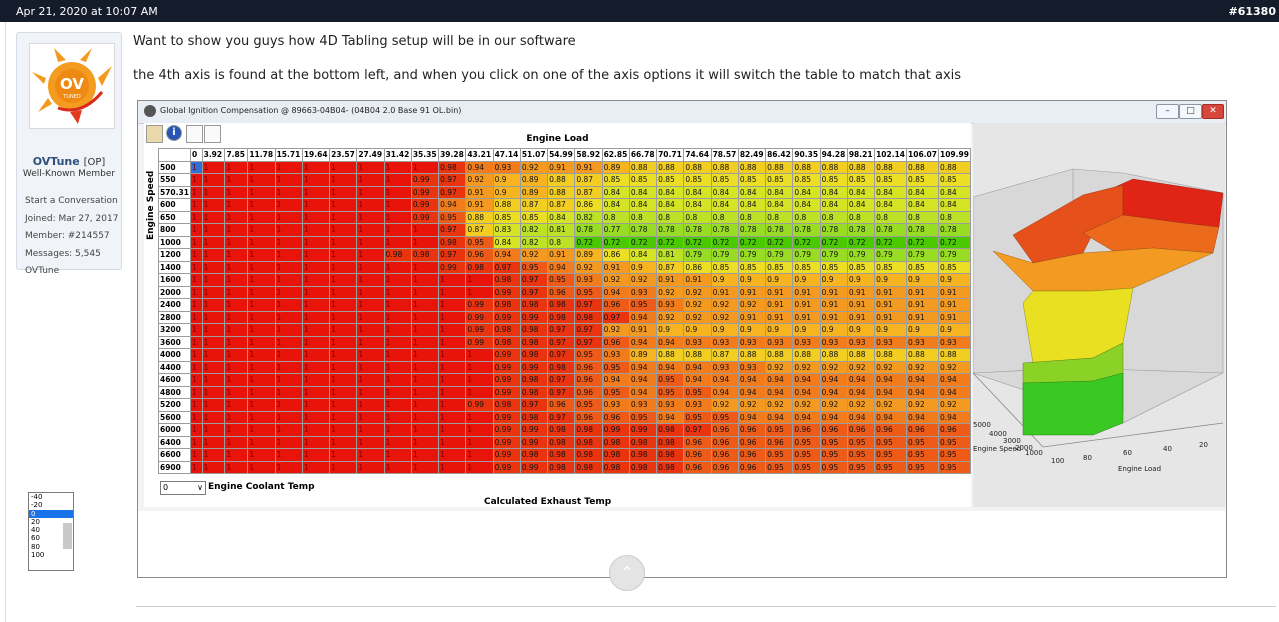 This screenshot has width=1279, height=622. I want to click on row-header: 6900, so click(174, 467).